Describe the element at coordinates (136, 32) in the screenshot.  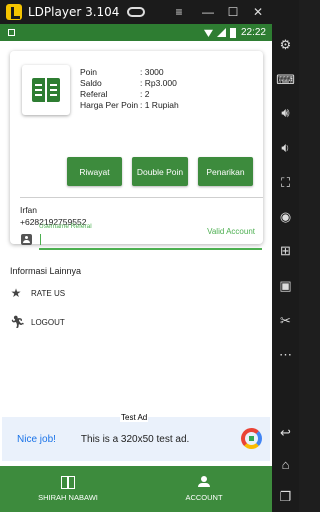
I see `android-statusbar: 22:22` at that location.